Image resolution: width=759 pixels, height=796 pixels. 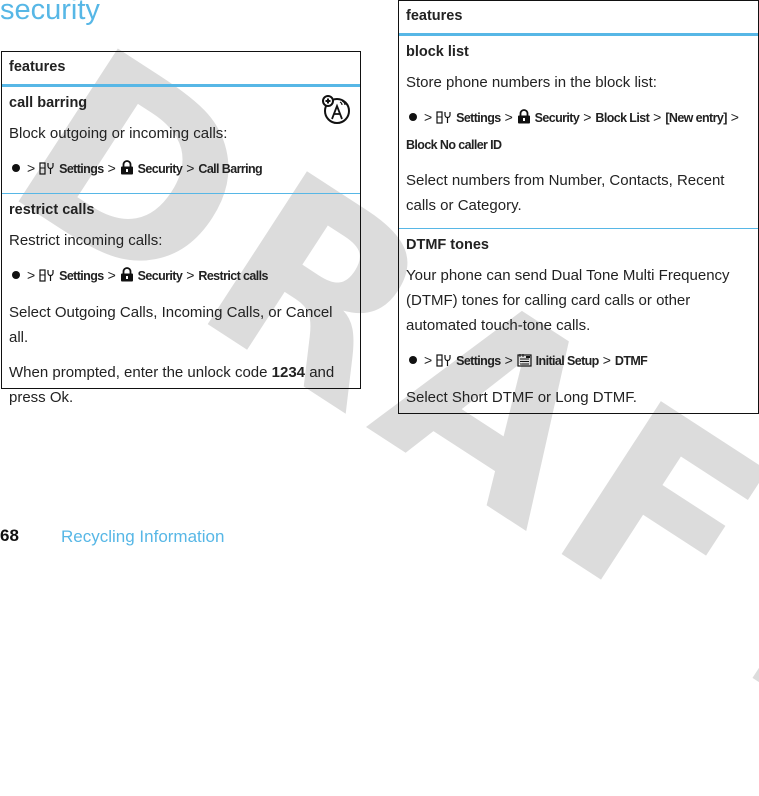 I want to click on feature-description: Store phone numbers in the block list:, so click(x=531, y=82).